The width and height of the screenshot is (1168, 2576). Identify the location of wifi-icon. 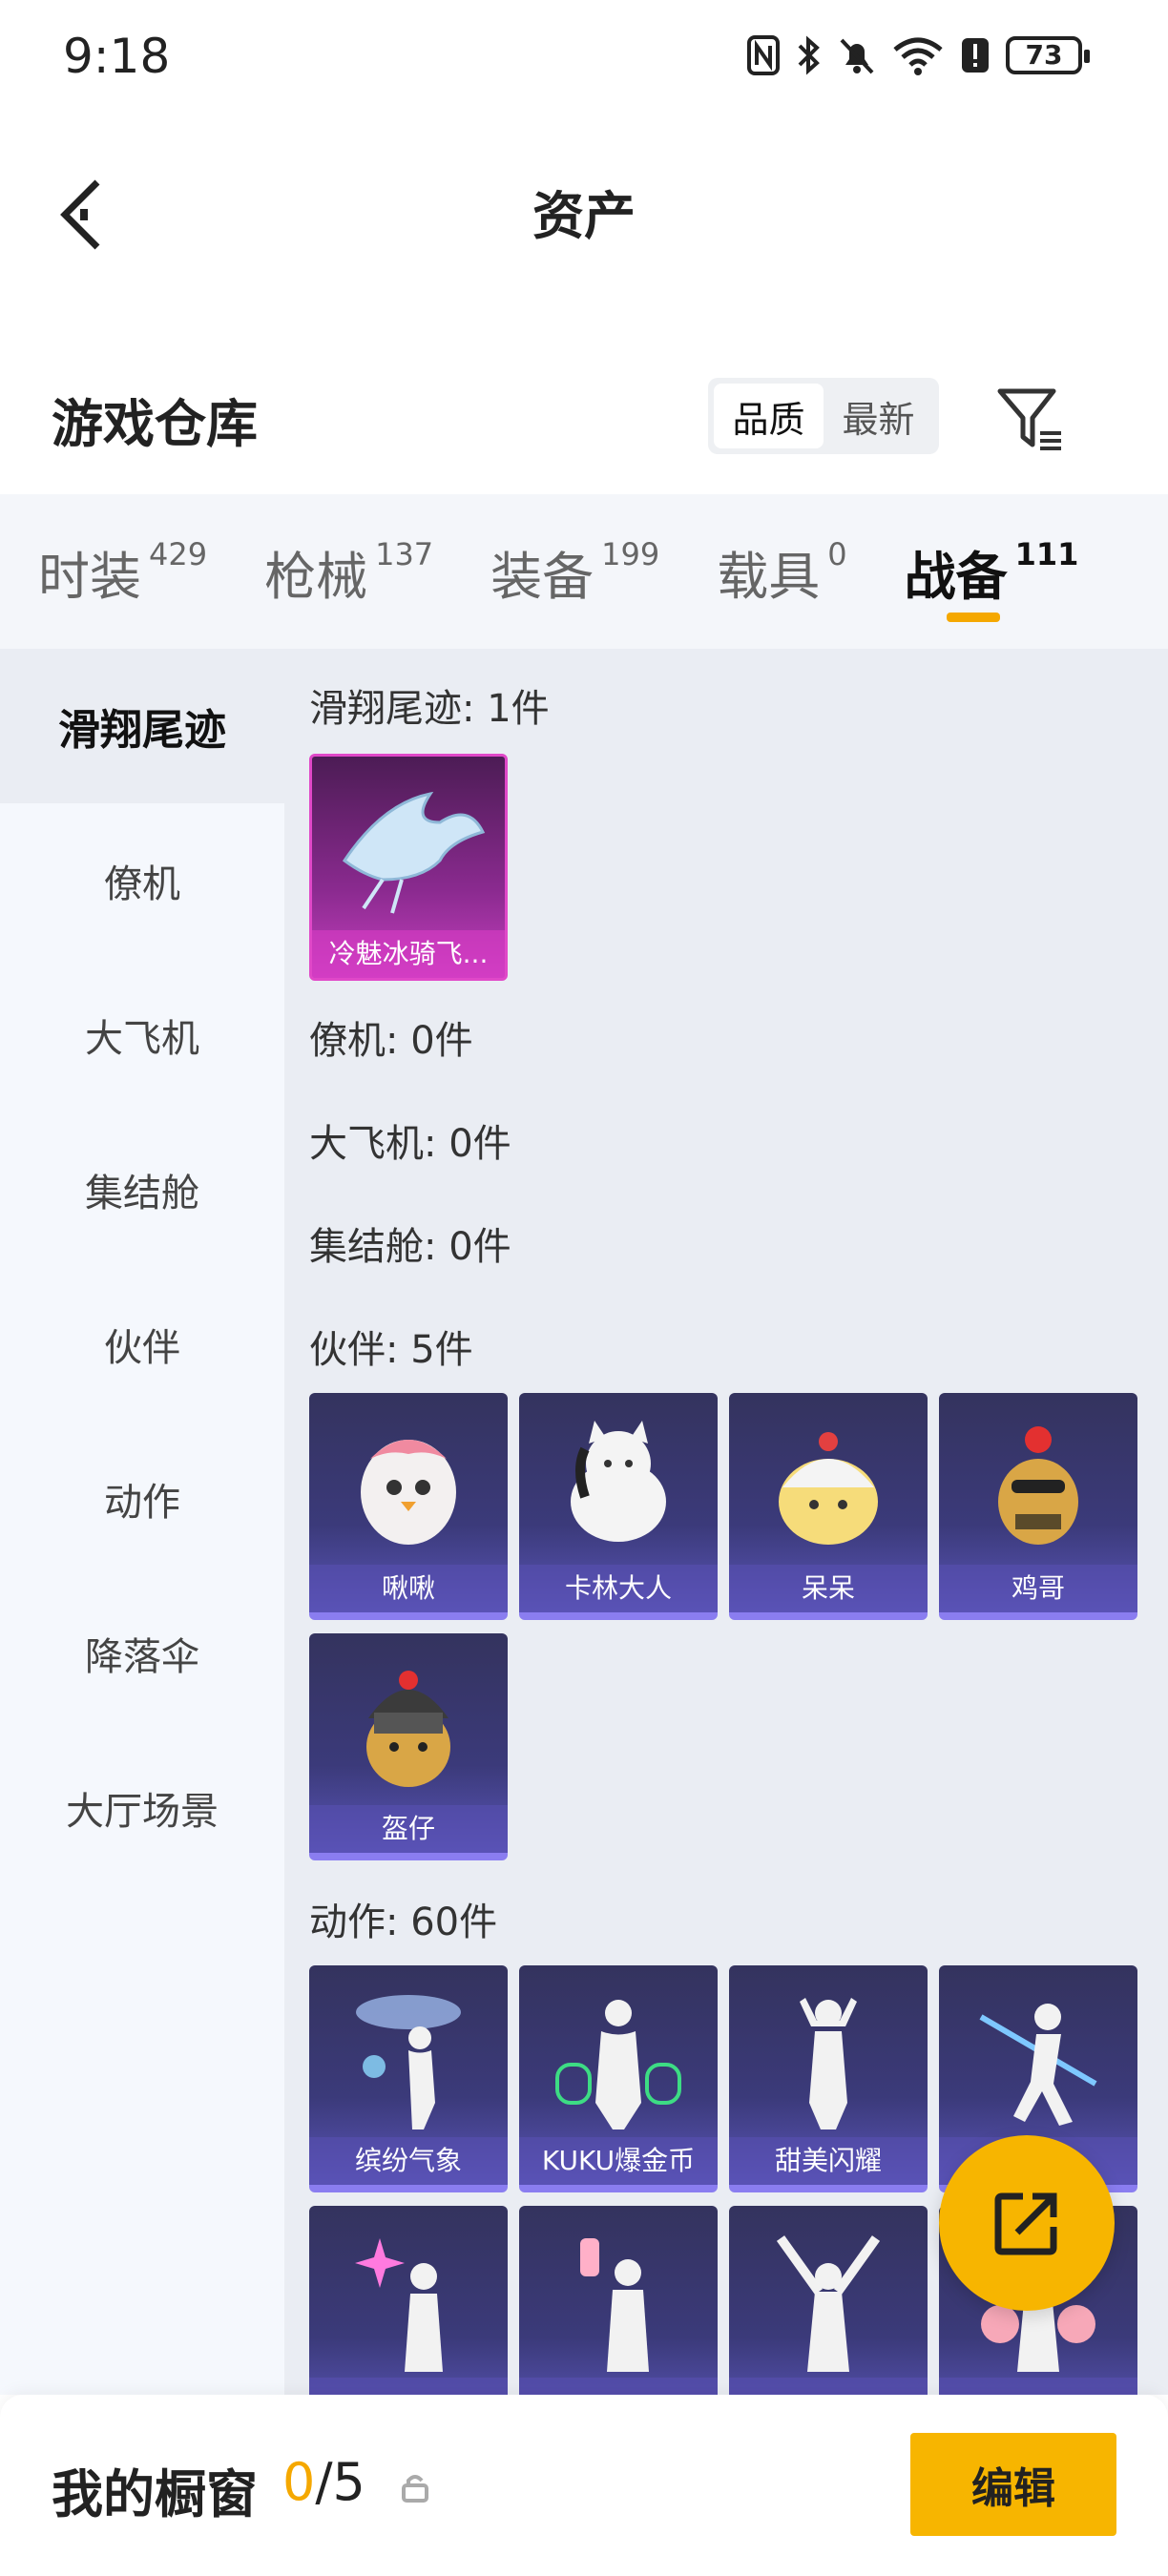
(918, 56).